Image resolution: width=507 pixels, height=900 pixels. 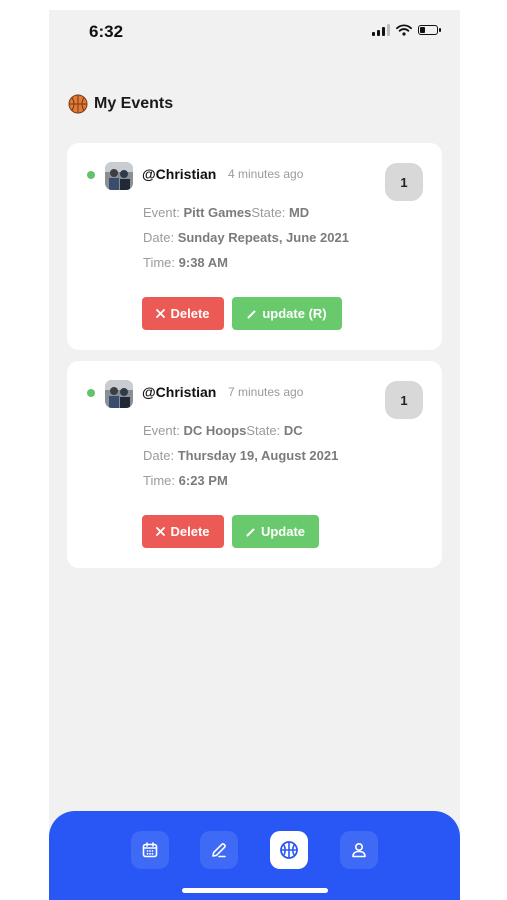 What do you see at coordinates (293, 430) in the screenshot?
I see `state-value: DC` at bounding box center [293, 430].